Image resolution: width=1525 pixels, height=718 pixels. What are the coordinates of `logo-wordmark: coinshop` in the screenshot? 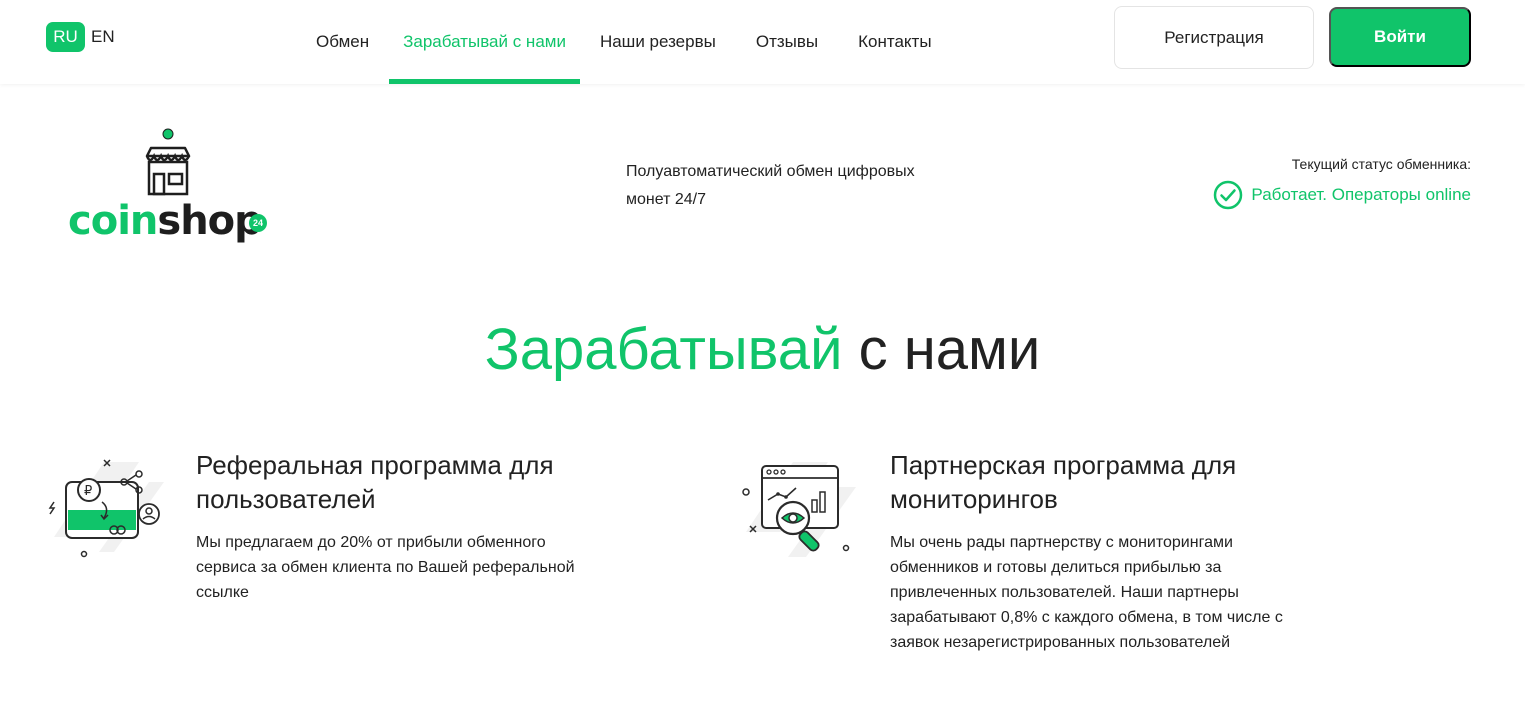 It's located at (165, 221).